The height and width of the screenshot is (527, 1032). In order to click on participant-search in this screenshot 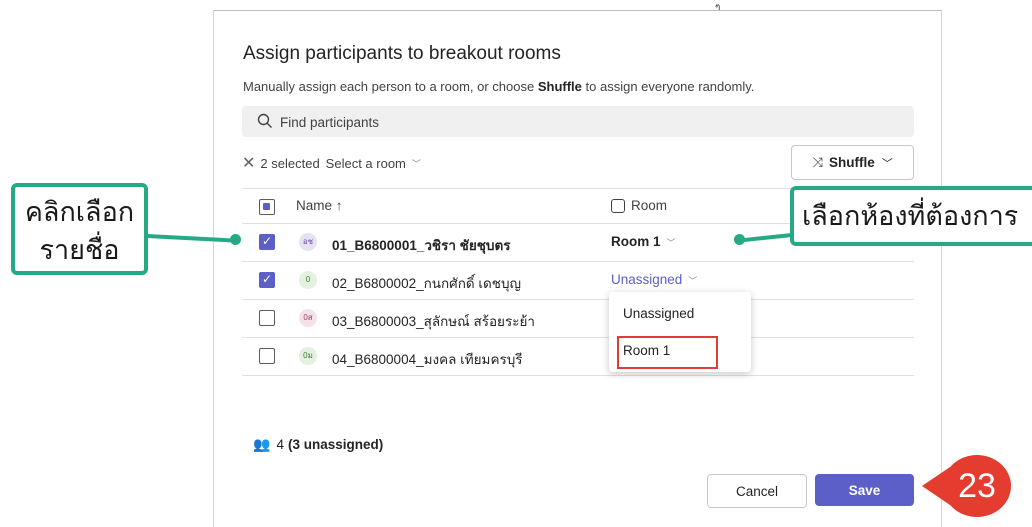, I will do `click(578, 122)`.